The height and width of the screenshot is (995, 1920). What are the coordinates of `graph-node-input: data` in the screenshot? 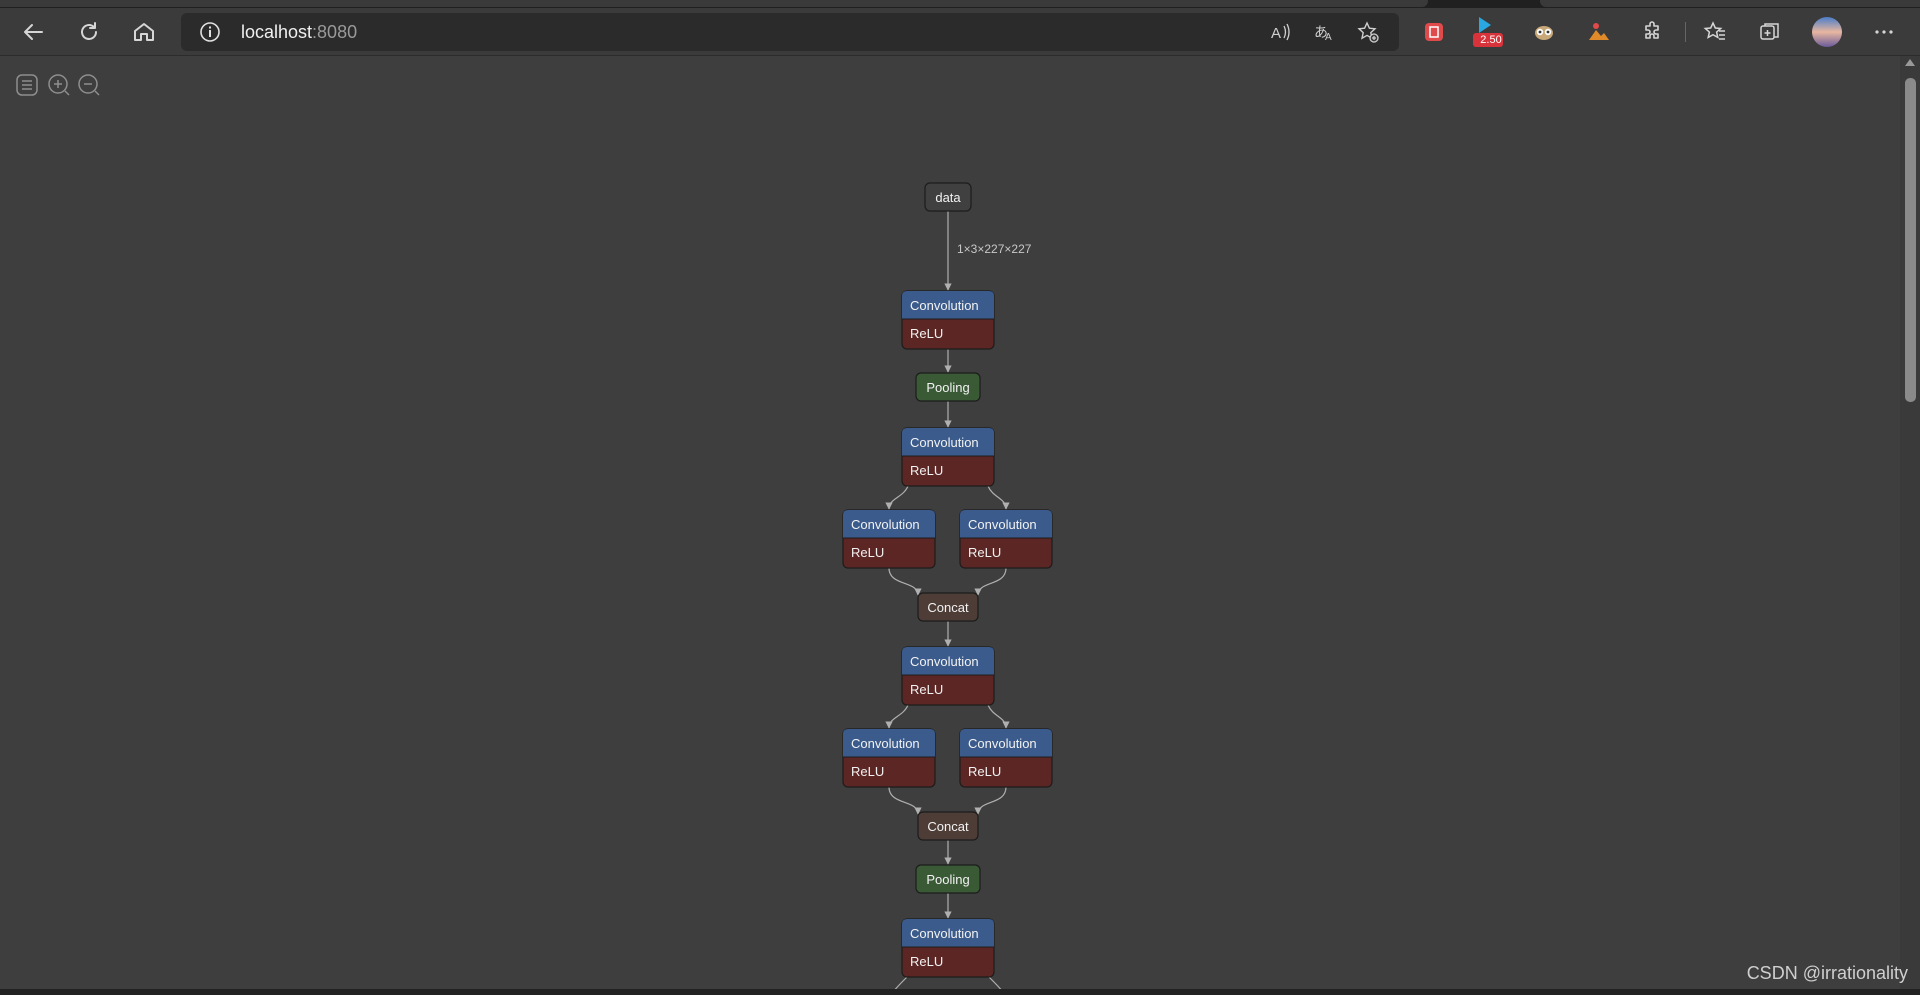 It's located at (948, 197).